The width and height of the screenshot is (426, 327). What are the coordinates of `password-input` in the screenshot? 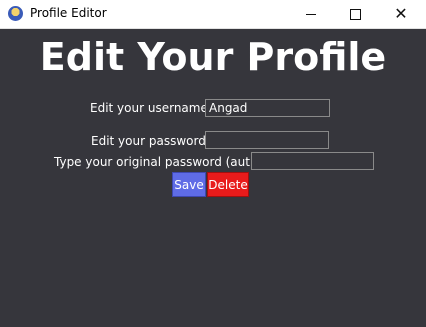 It's located at (267, 140).